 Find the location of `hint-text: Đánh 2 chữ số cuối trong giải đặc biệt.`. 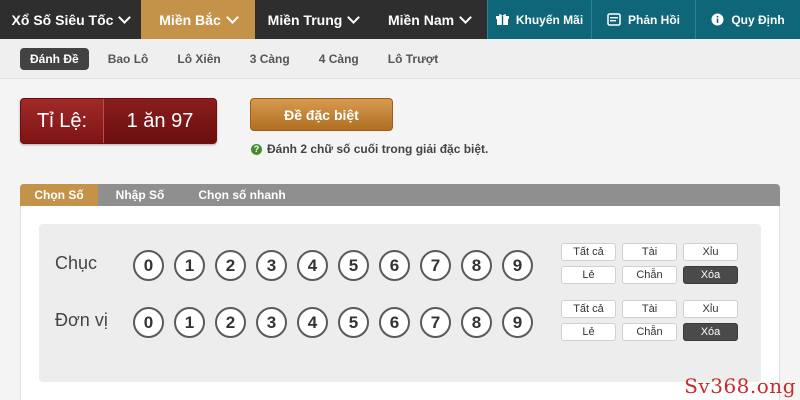

hint-text: Đánh 2 chữ số cuối trong giải đặc biệt. is located at coordinates (378, 149).